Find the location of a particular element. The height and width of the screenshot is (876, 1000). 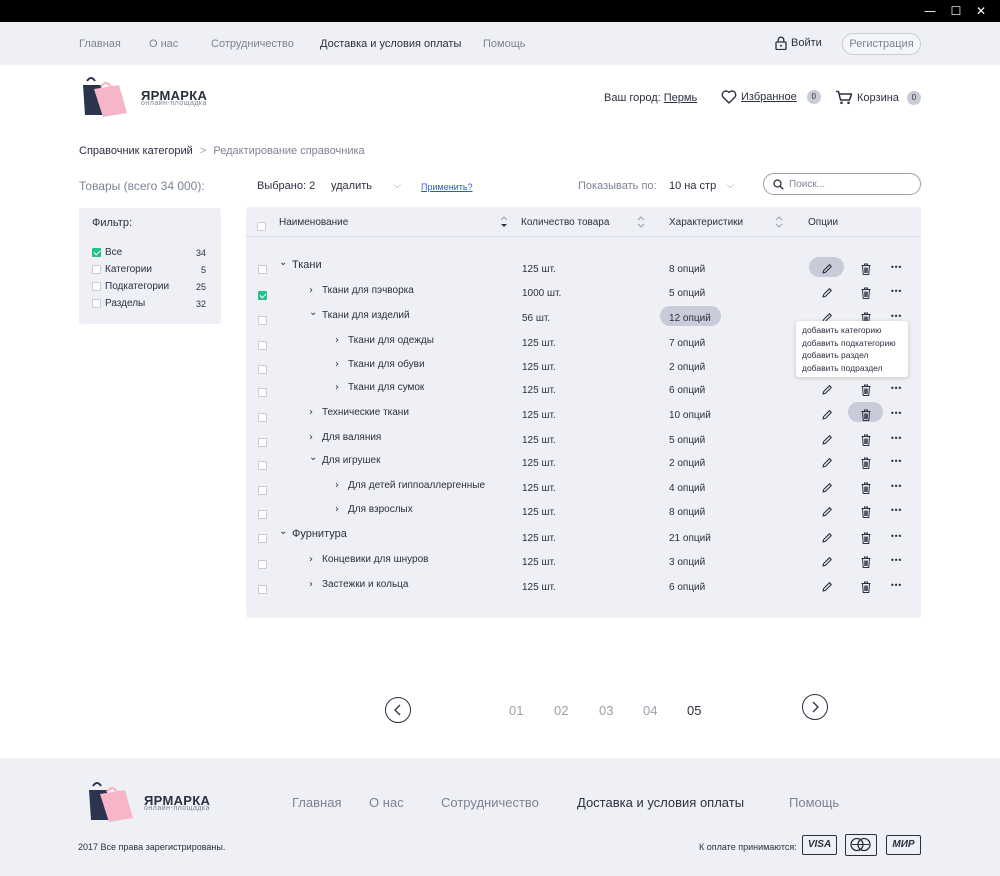

row-checkbox-checked is located at coordinates (262, 295).